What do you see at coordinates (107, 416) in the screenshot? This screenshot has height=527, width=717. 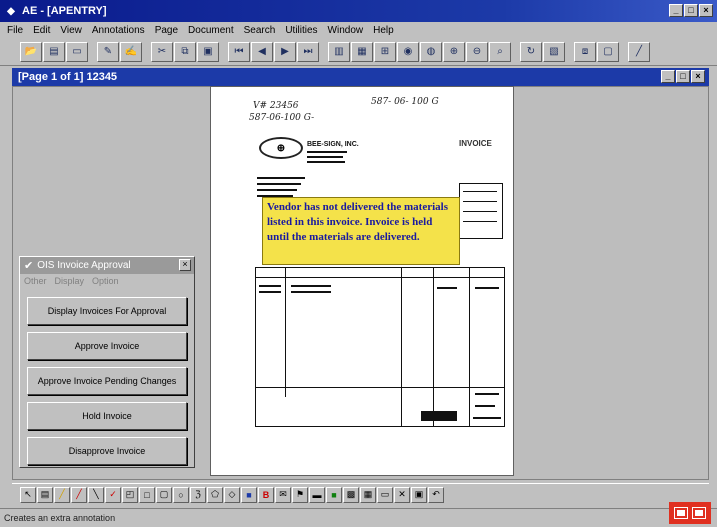 I see `hold-invoice-button: Hold Invoice` at bounding box center [107, 416].